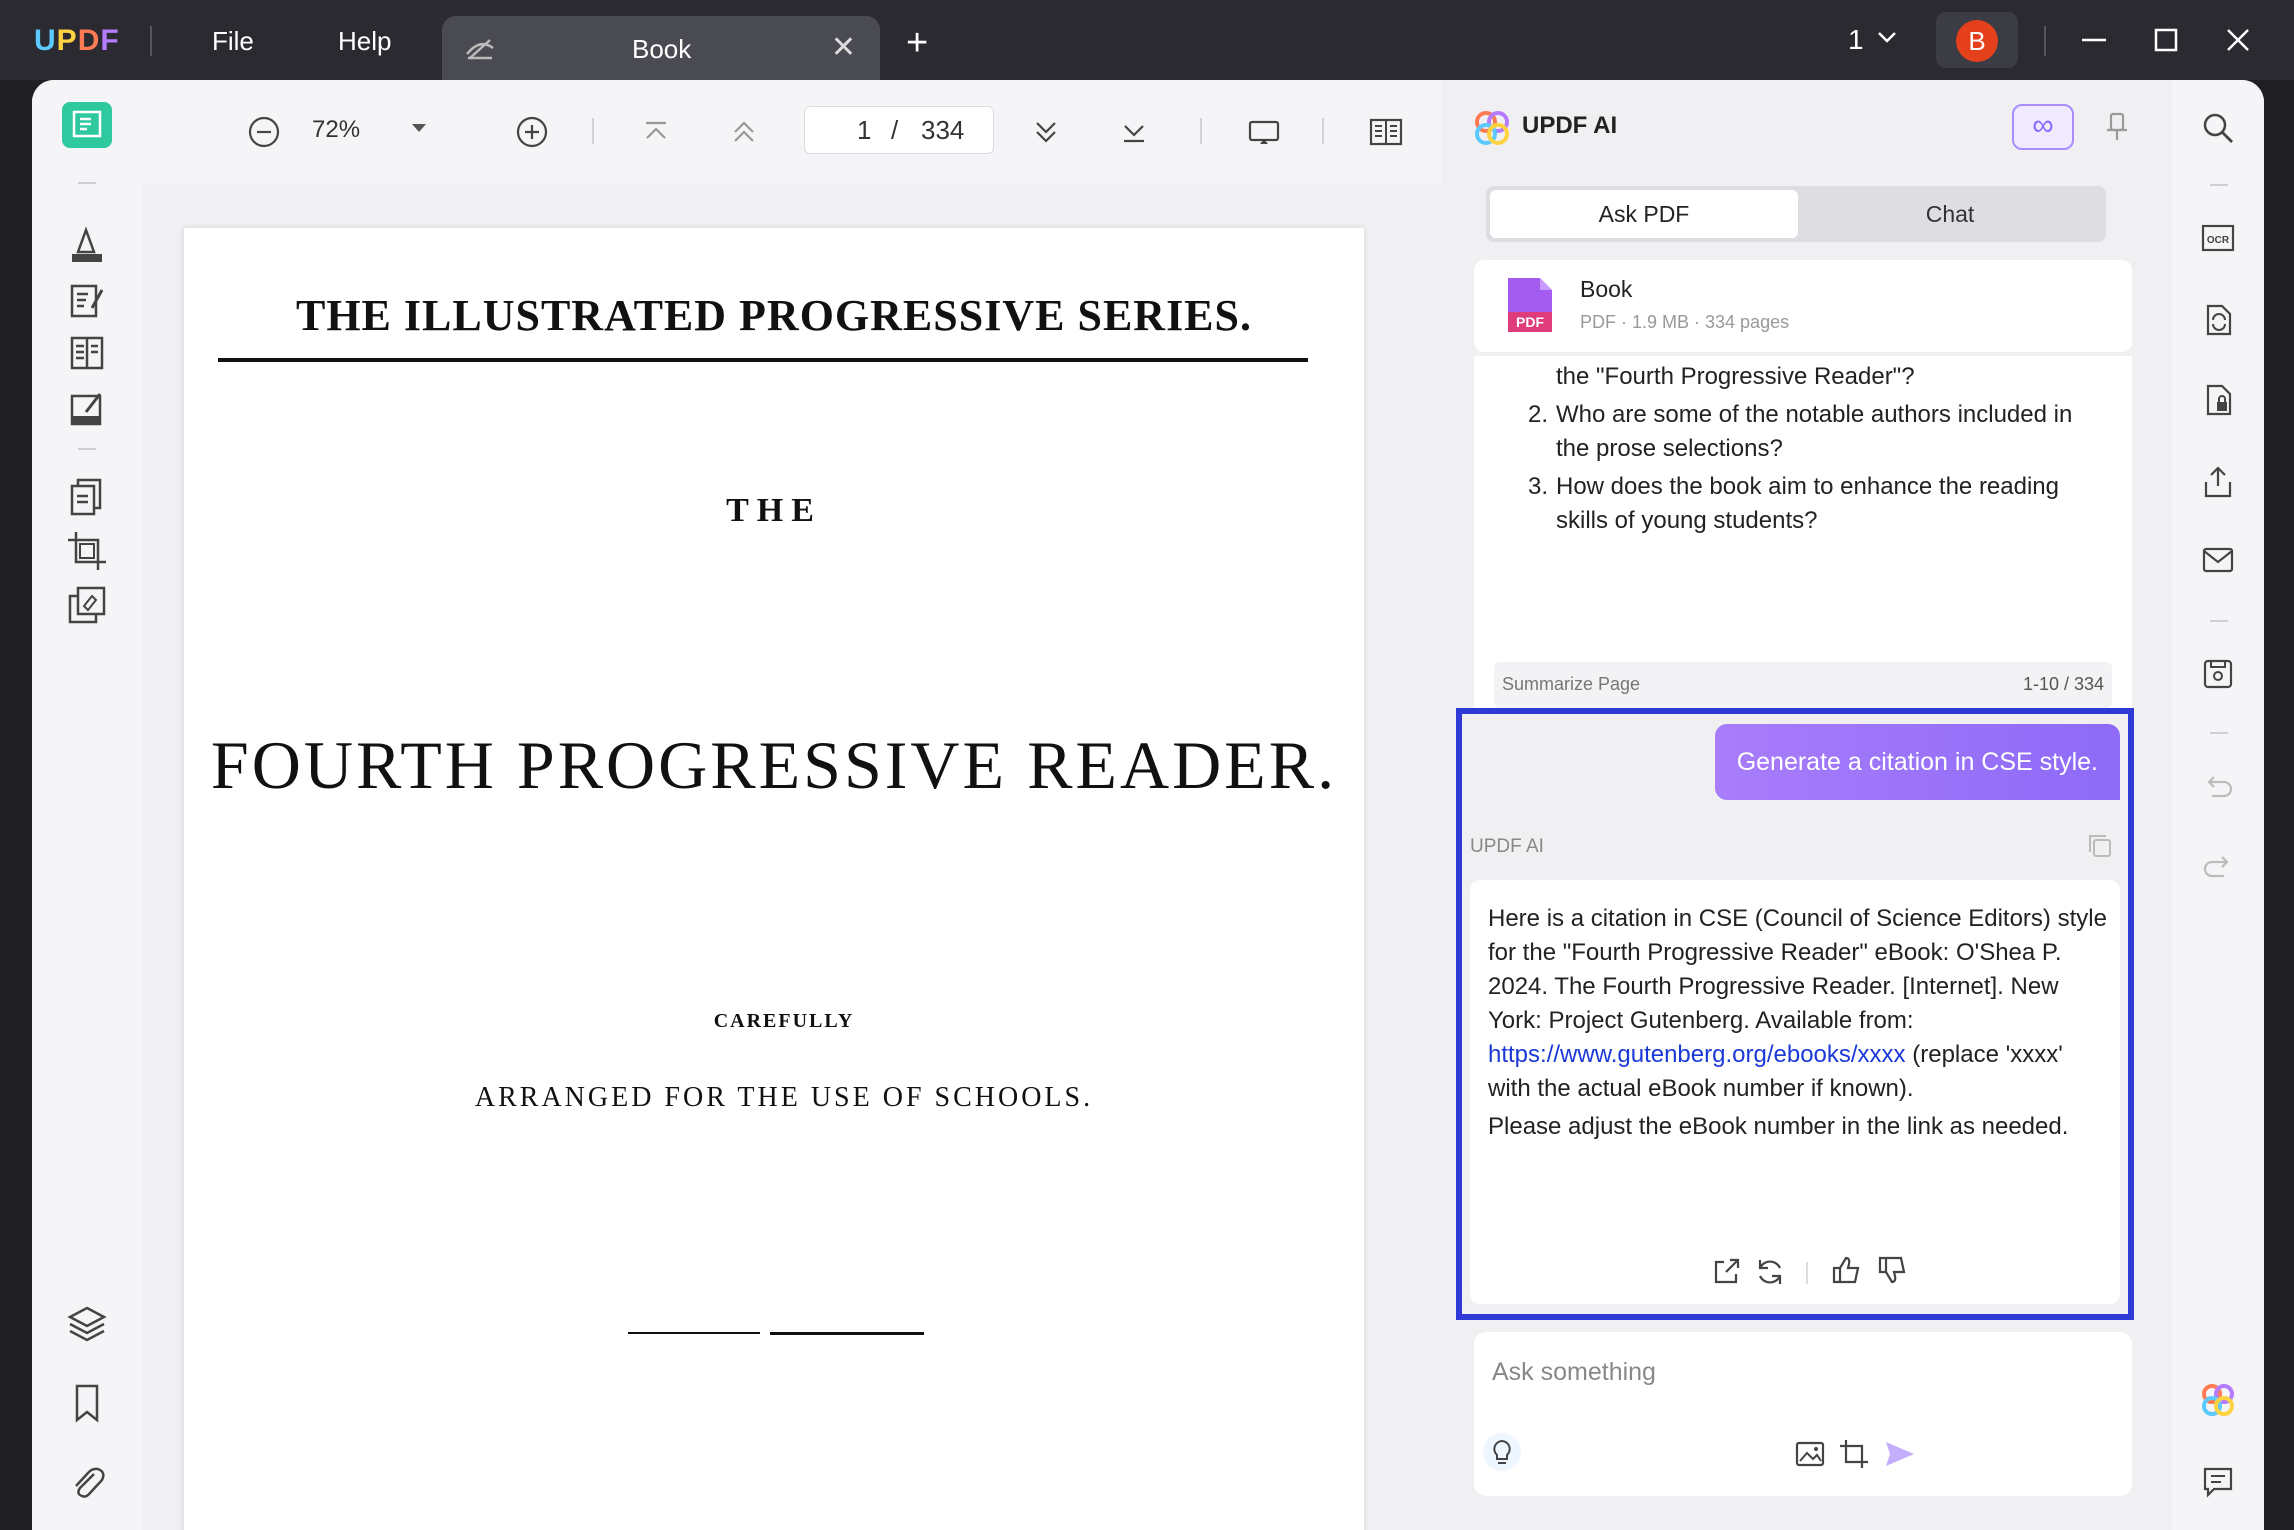  Describe the element at coordinates (87, 497) in the screenshot. I see `organize-pages-icon` at that location.